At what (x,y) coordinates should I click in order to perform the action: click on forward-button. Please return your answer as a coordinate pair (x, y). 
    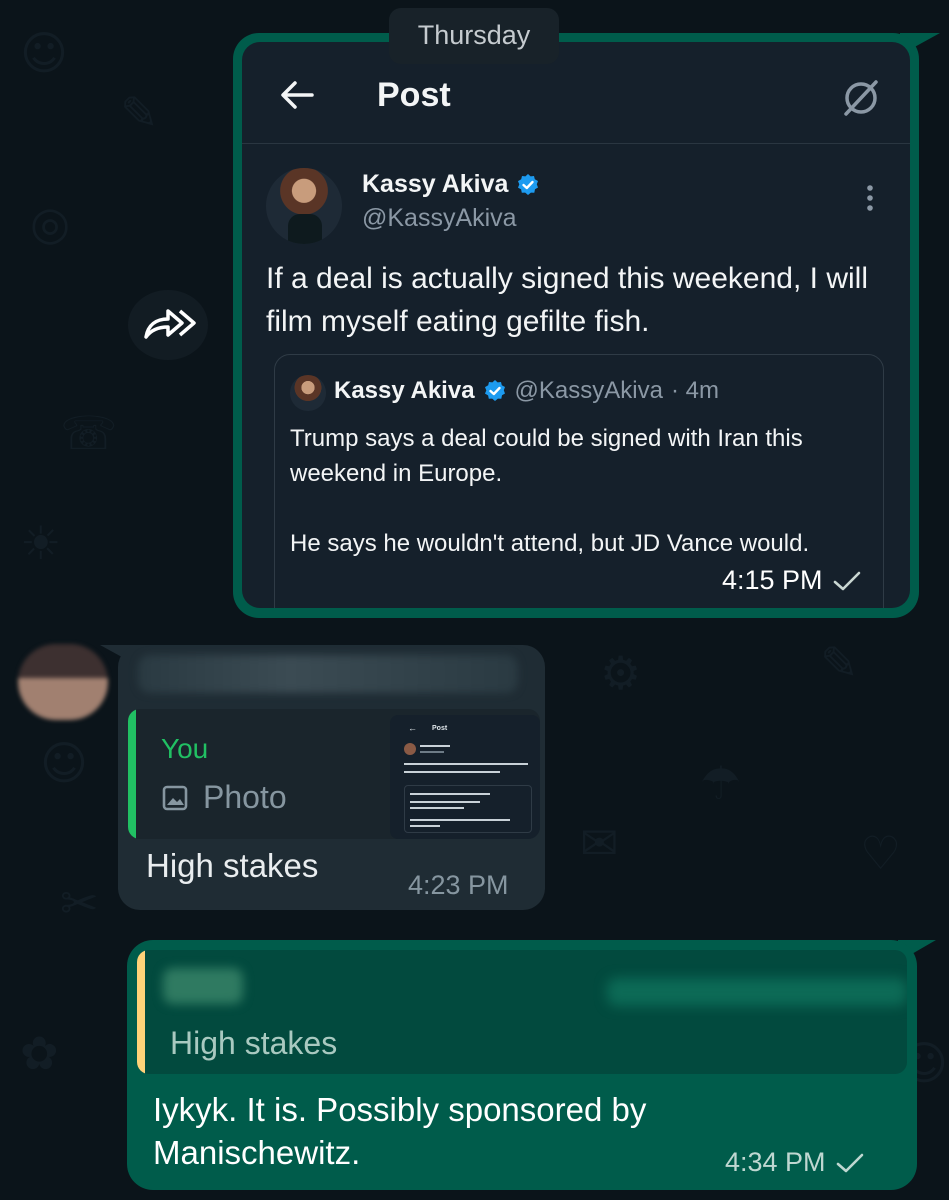
    Looking at the image, I should click on (168, 325).